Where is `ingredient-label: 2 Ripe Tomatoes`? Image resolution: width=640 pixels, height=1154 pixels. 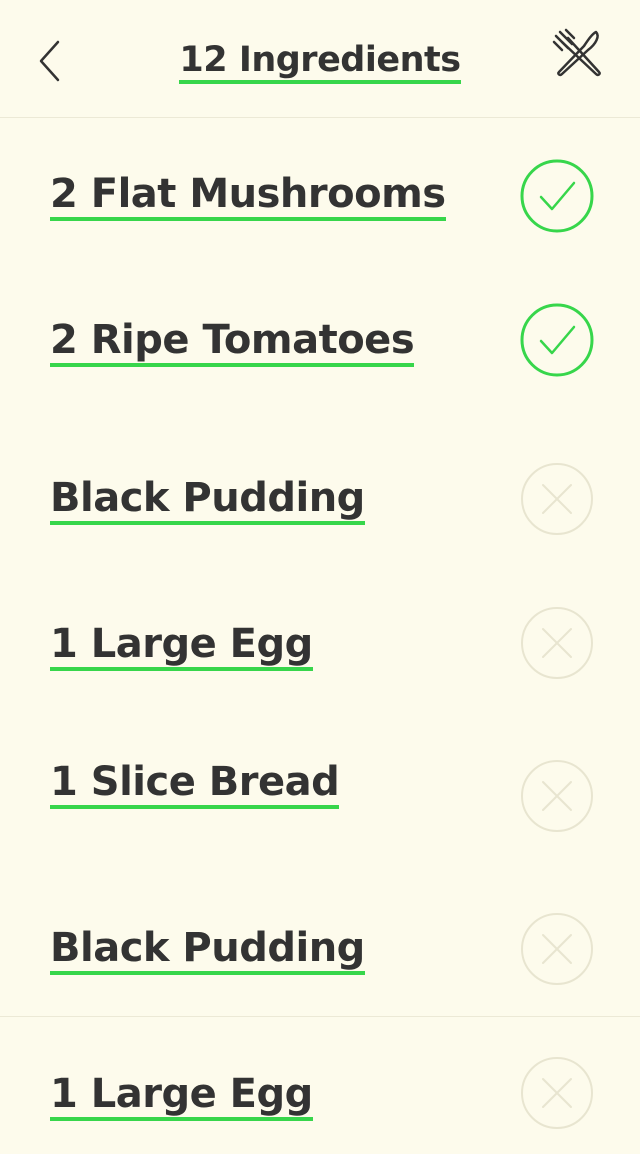 ingredient-label: 2 Ripe Tomatoes is located at coordinates (232, 340).